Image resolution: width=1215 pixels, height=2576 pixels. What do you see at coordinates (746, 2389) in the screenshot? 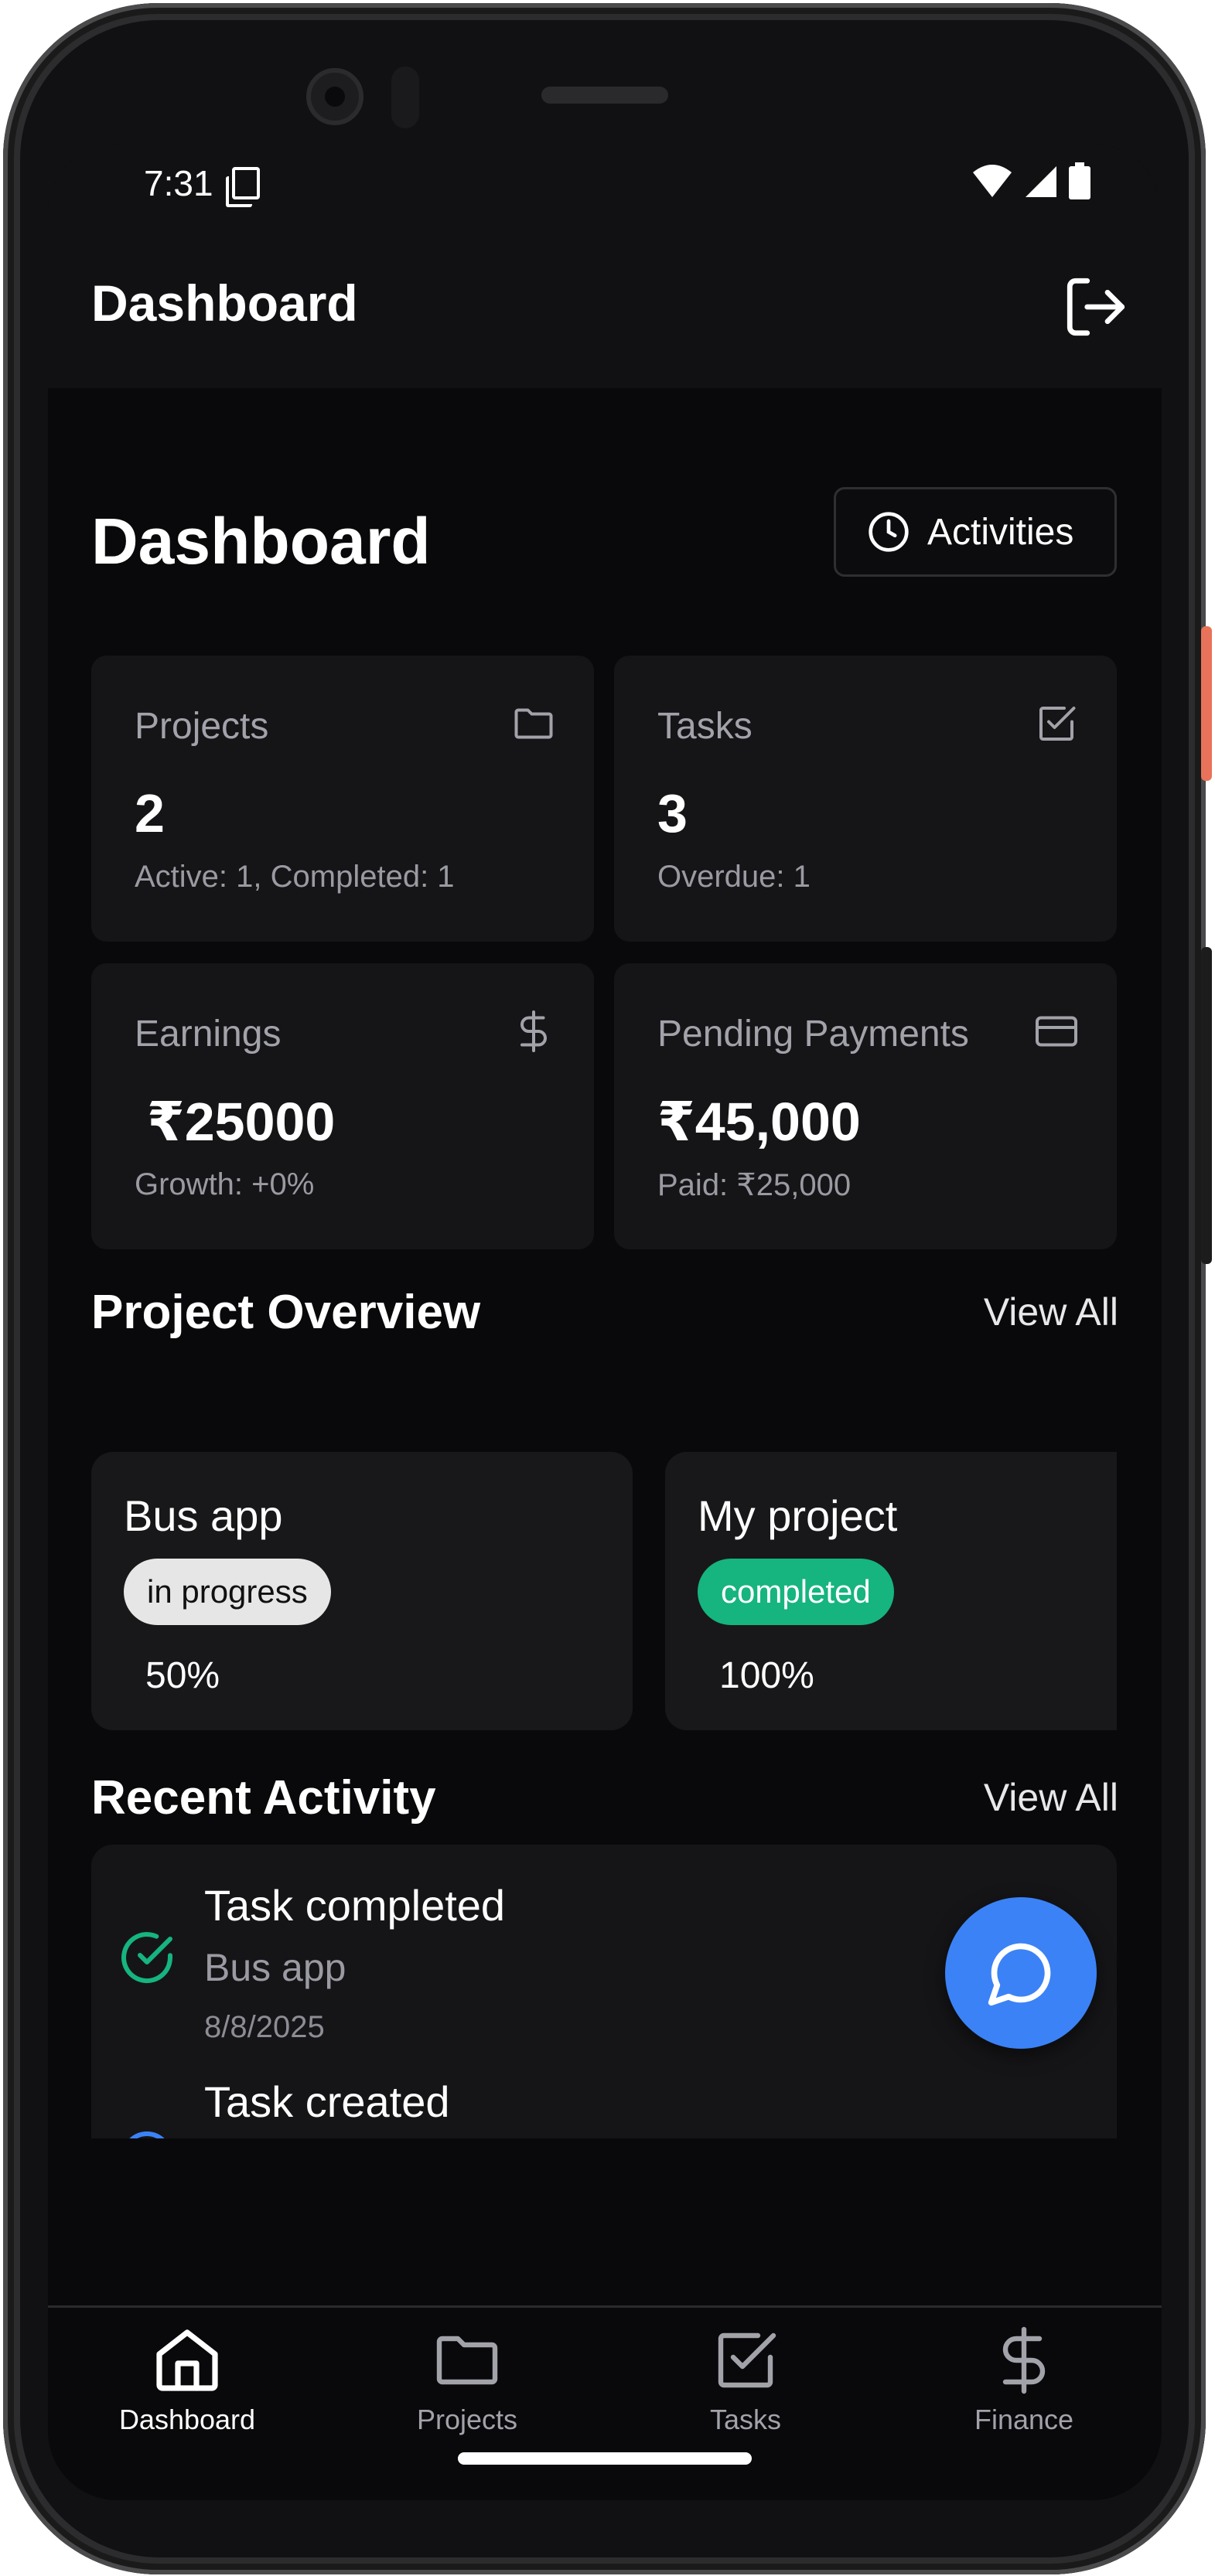
I see `nav-item-tasks: Tasks` at bounding box center [746, 2389].